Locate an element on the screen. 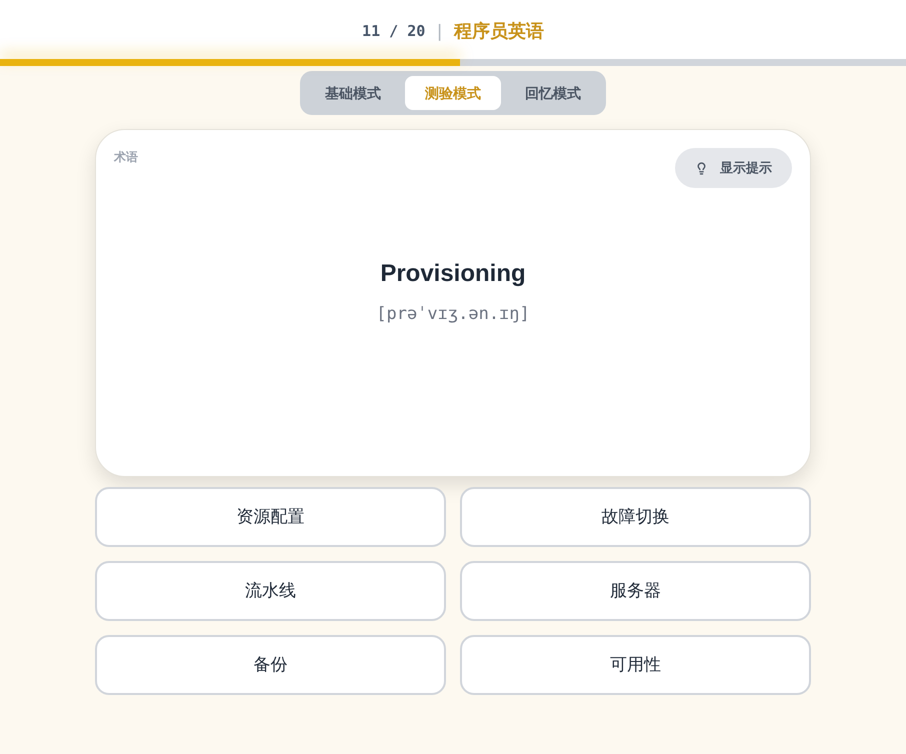  mode-tab: 回忆模式 is located at coordinates (553, 93).